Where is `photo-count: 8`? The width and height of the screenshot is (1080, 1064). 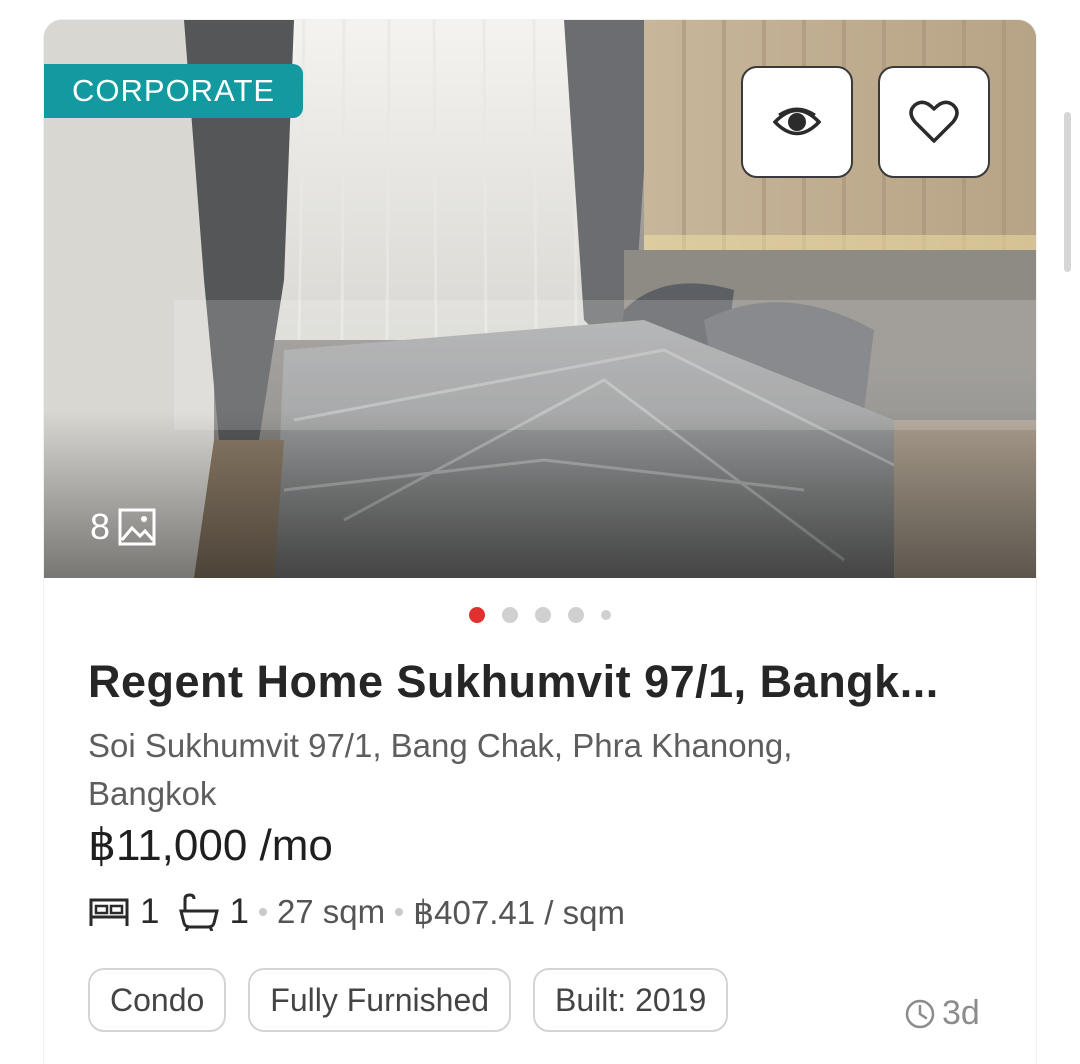 photo-count: 8 is located at coordinates (123, 527).